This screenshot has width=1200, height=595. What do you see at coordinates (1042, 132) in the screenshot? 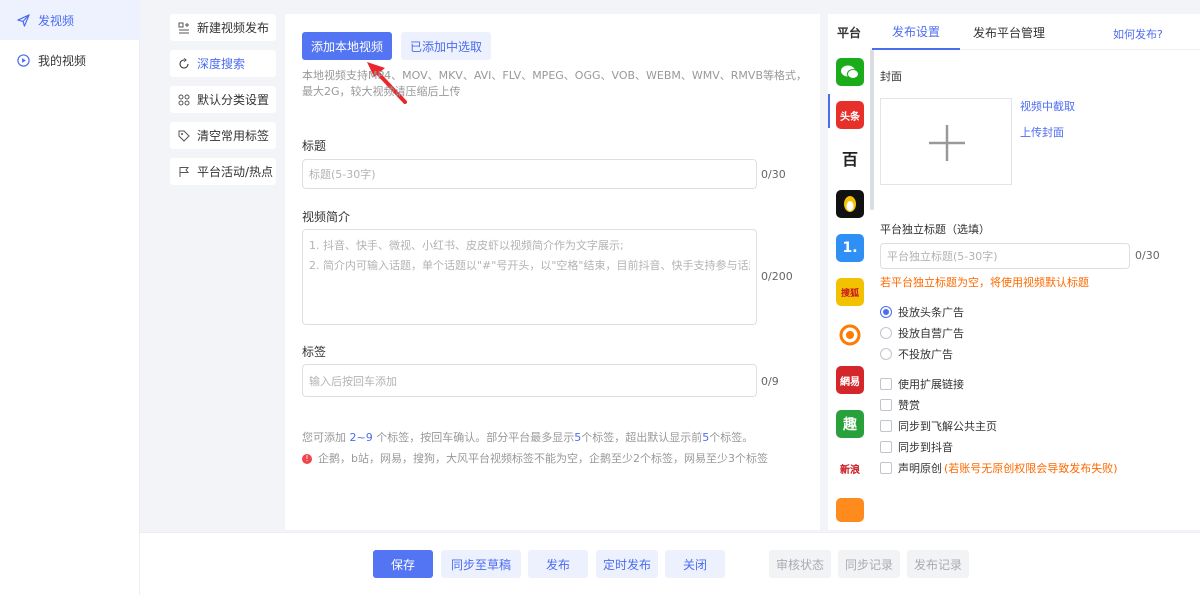
I see `upload-cover-link: 上传封面` at bounding box center [1042, 132].